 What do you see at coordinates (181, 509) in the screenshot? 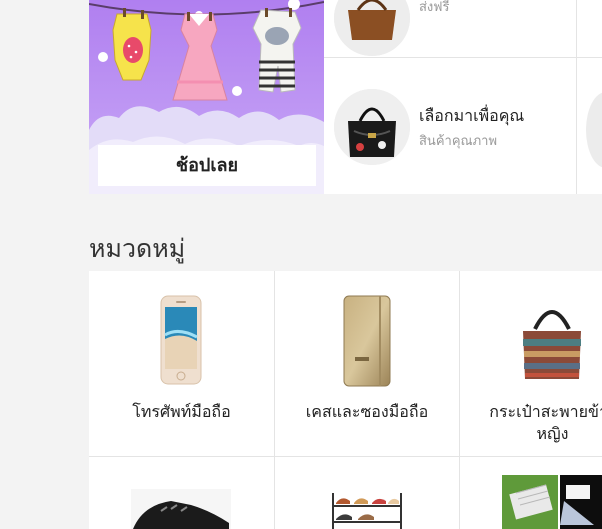
I see `sneakers-image` at bounding box center [181, 509].